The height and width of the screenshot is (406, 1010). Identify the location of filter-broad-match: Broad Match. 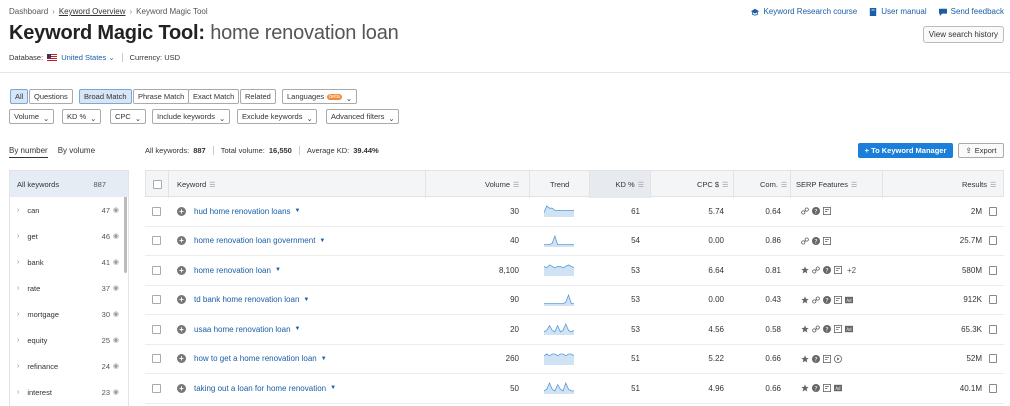
(105, 96).